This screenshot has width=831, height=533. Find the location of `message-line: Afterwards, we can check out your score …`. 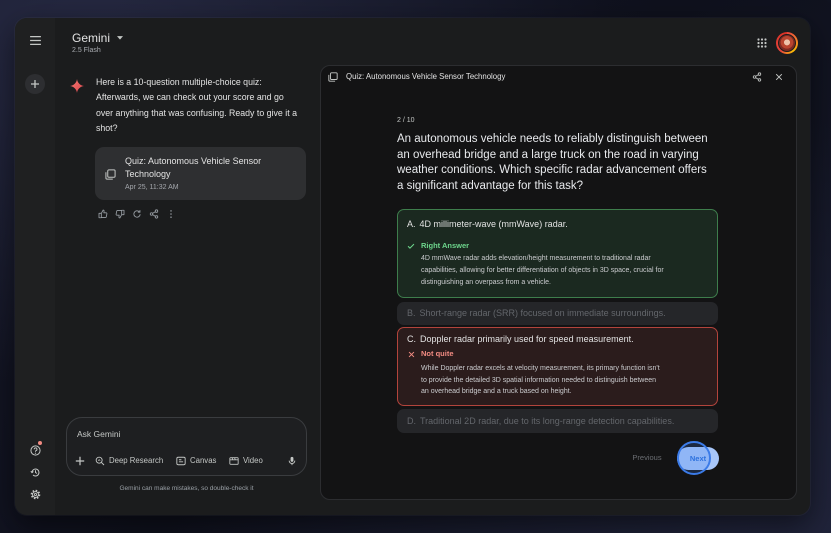

message-line: Afterwards, we can check out your score … is located at coordinates (190, 97).